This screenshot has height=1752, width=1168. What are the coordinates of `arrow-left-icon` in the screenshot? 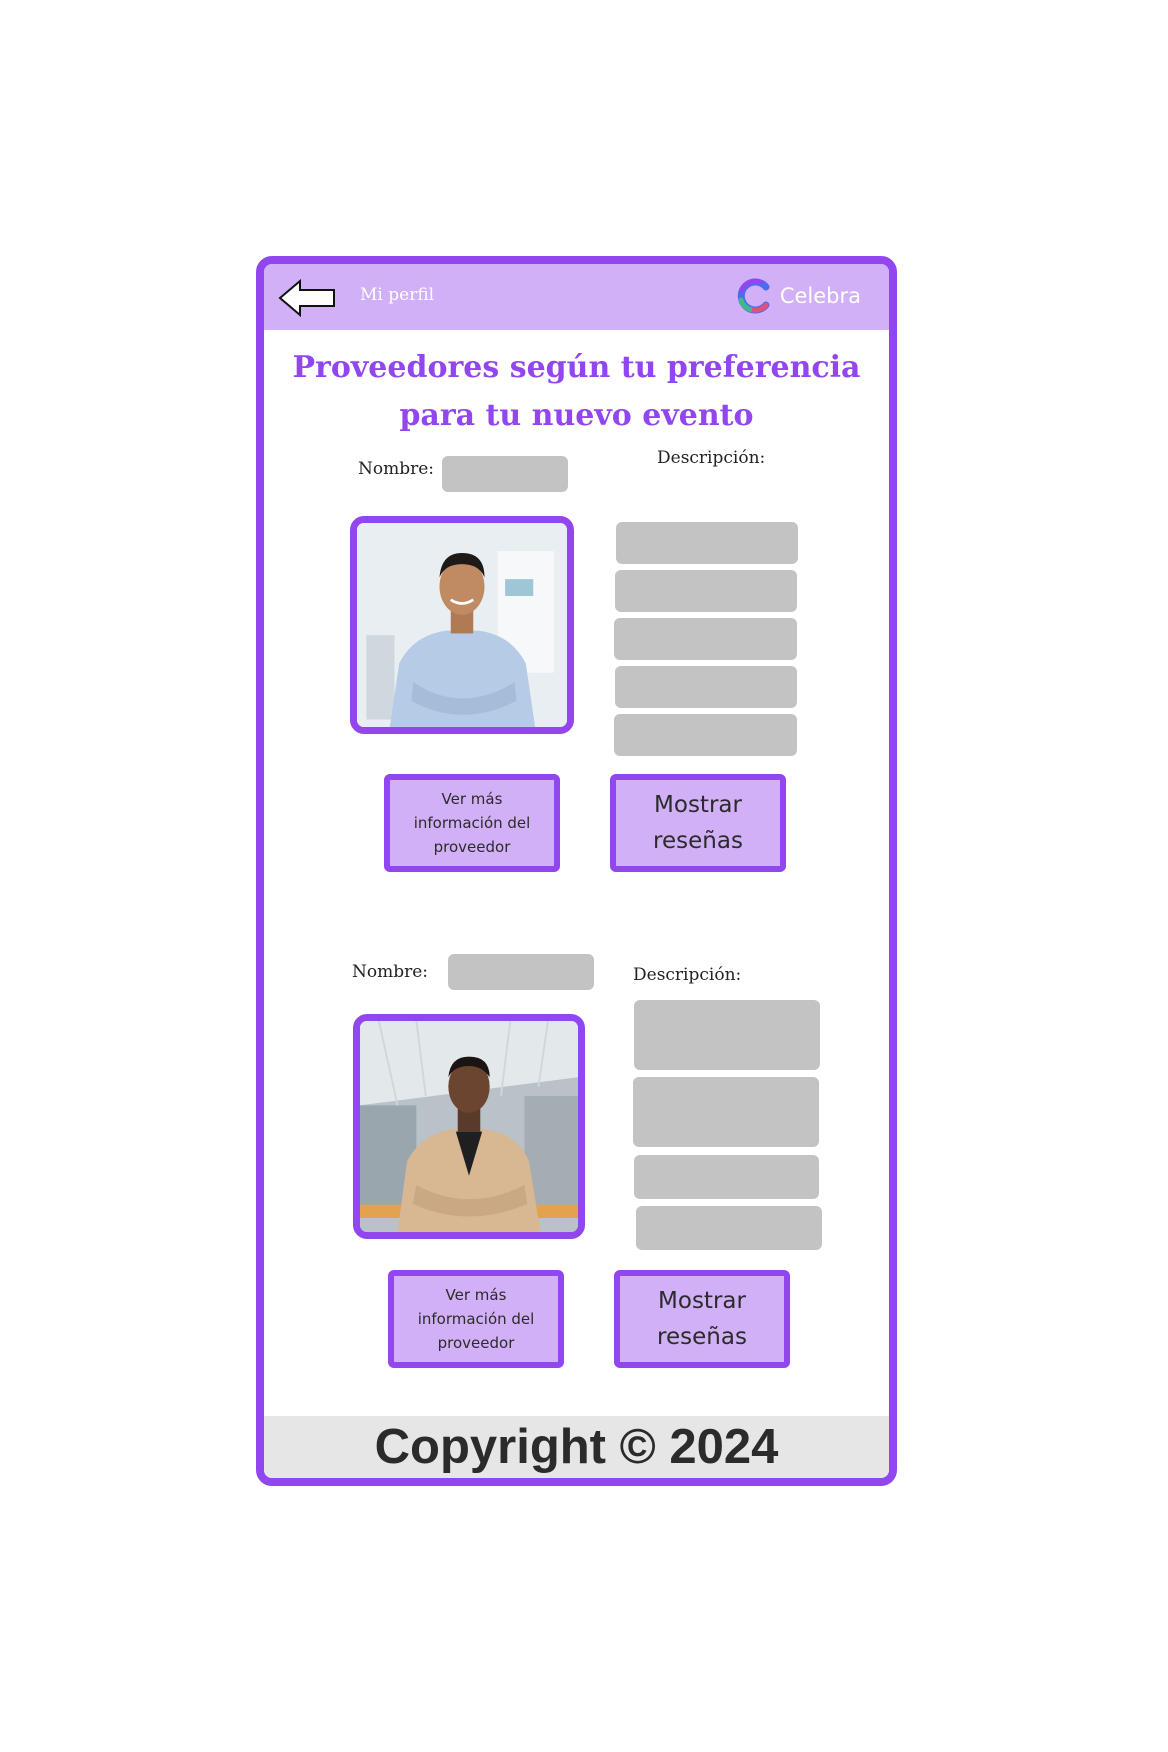 It's located at (306, 298).